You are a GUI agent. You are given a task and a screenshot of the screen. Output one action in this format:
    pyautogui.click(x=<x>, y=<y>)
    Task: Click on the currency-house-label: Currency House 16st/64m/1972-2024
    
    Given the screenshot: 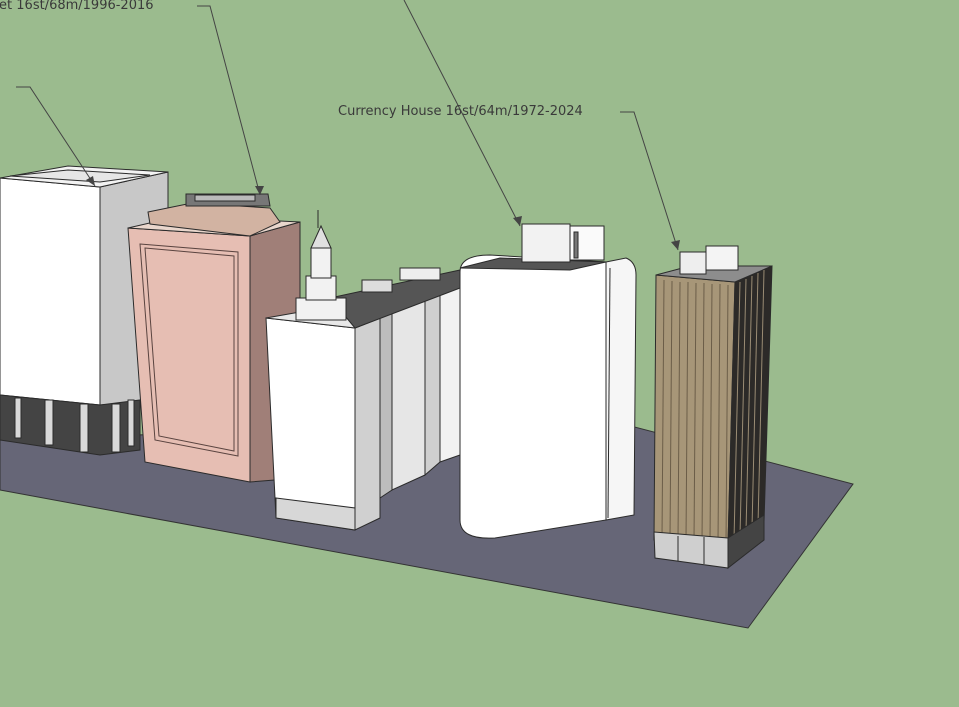 What is the action you would take?
    pyautogui.click(x=460, y=112)
    